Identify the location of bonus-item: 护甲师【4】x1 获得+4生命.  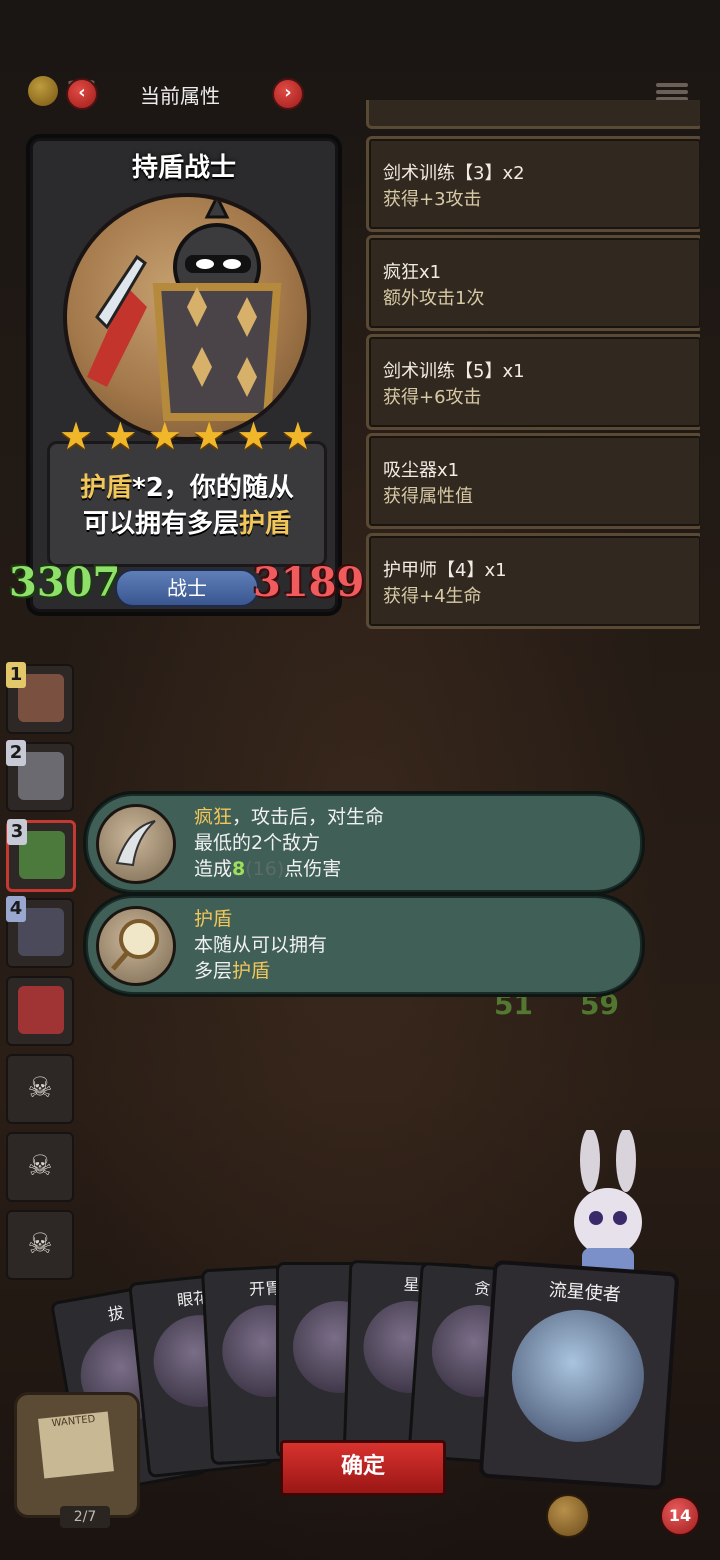
(533, 581).